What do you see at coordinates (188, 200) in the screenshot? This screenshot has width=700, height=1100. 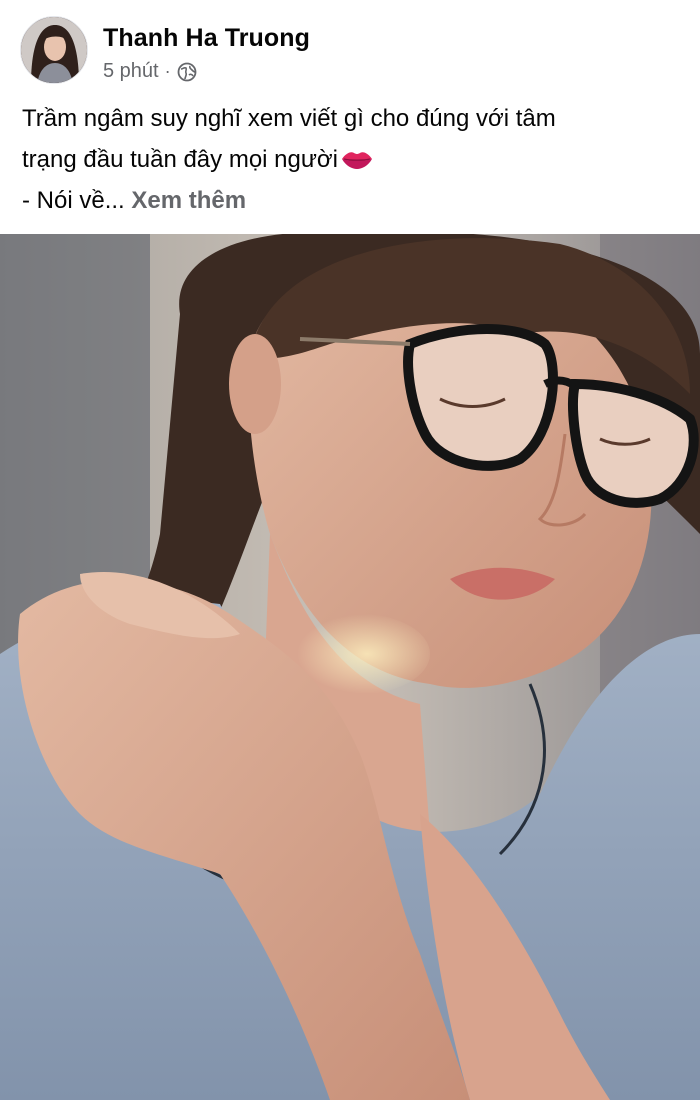 I see `see-more-link: Xem thêm` at bounding box center [188, 200].